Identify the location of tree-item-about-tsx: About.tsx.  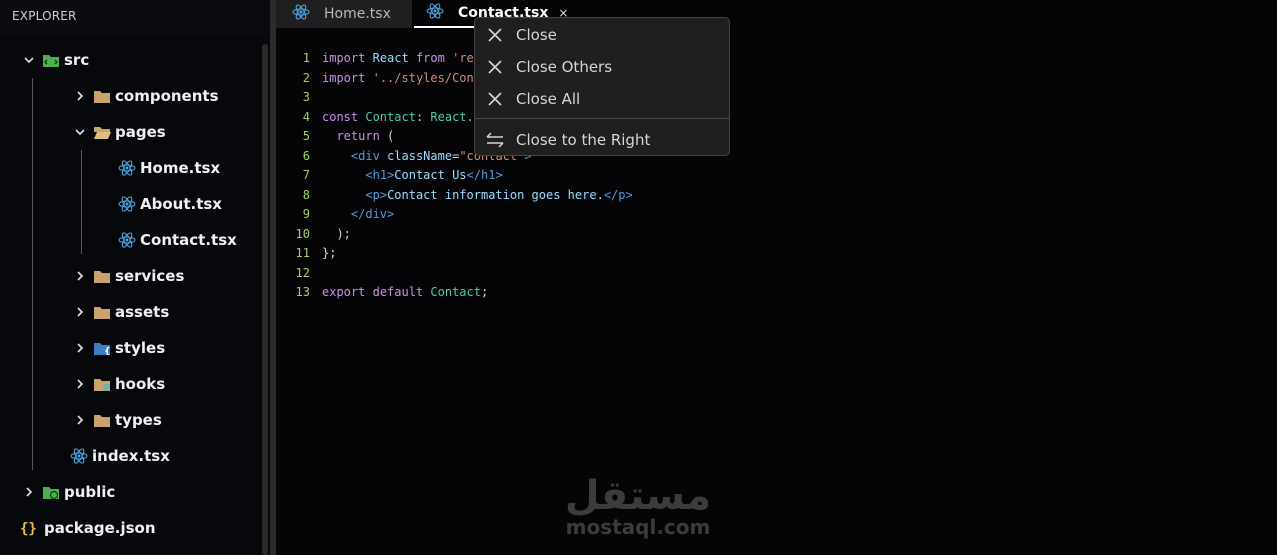
(170, 204).